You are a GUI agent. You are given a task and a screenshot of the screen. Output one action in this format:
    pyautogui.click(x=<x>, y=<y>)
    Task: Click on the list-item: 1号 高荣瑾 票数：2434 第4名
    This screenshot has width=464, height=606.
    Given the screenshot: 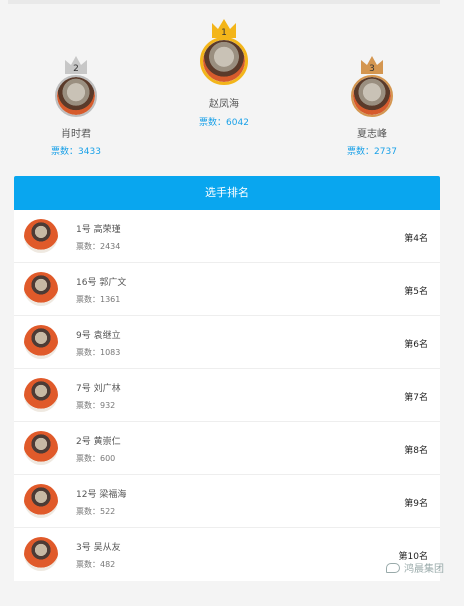 What is the action you would take?
    pyautogui.click(x=227, y=236)
    